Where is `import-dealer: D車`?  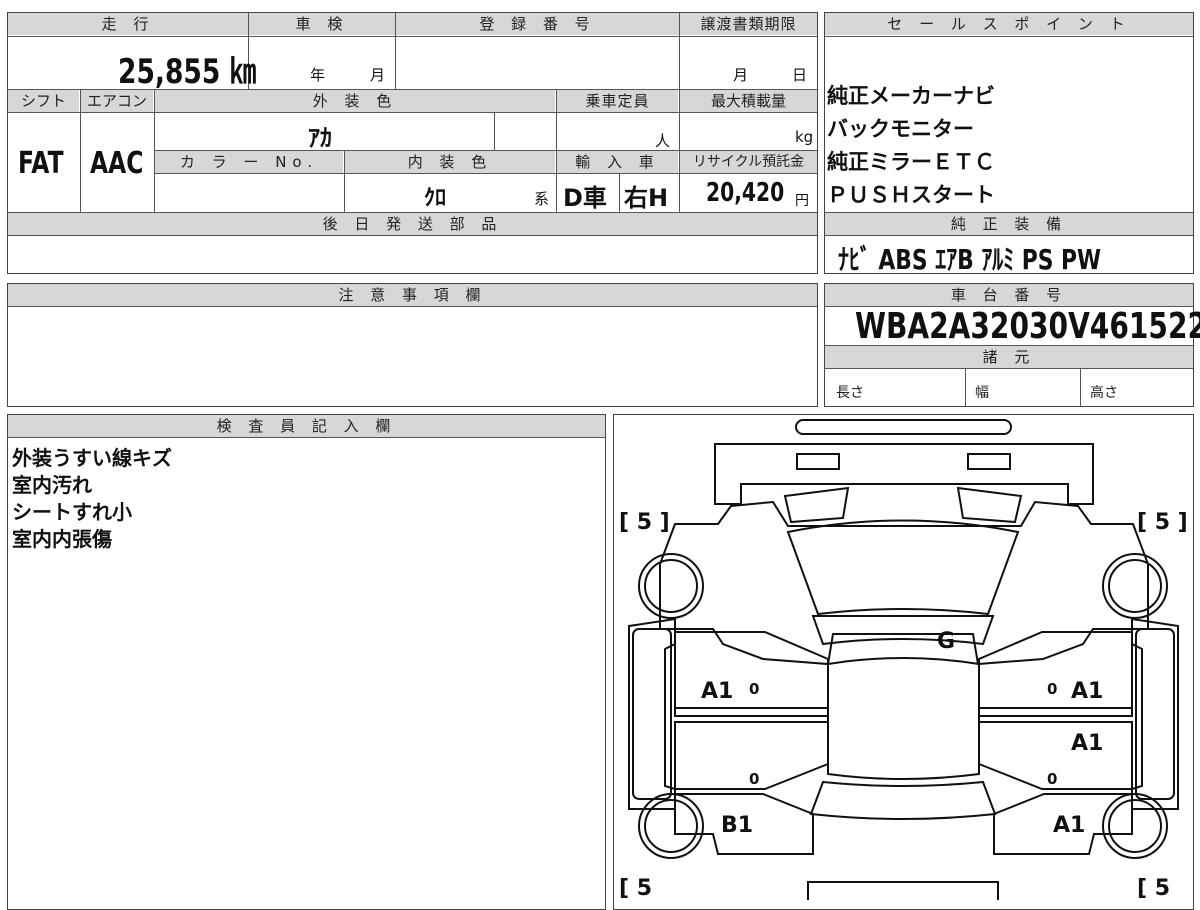 import-dealer: D車 is located at coordinates (585, 198).